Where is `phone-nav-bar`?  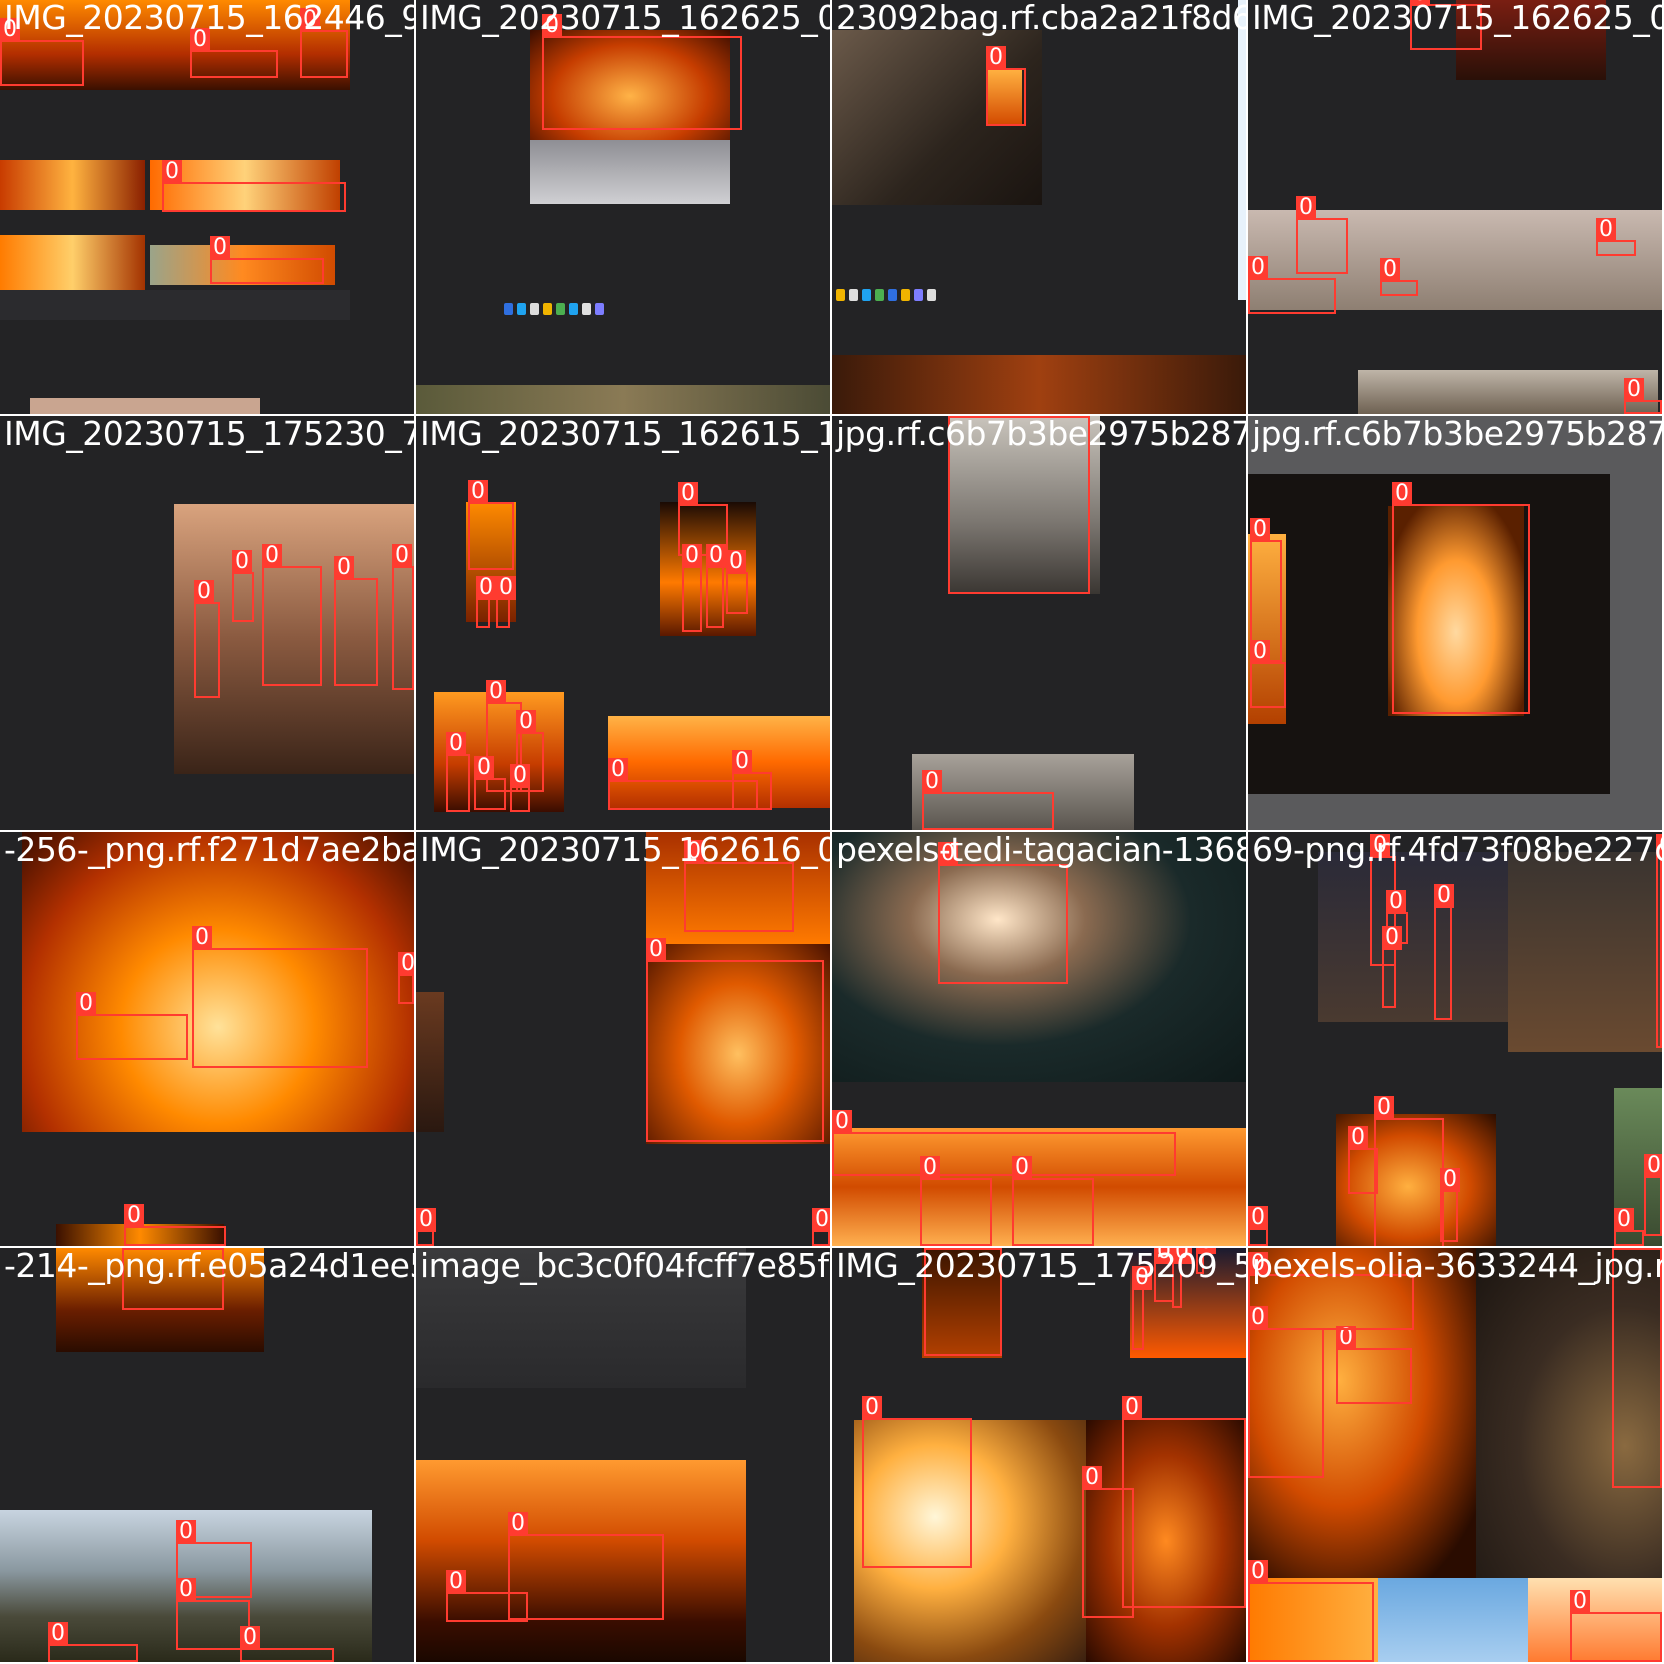 phone-nav-bar is located at coordinates (175, 305).